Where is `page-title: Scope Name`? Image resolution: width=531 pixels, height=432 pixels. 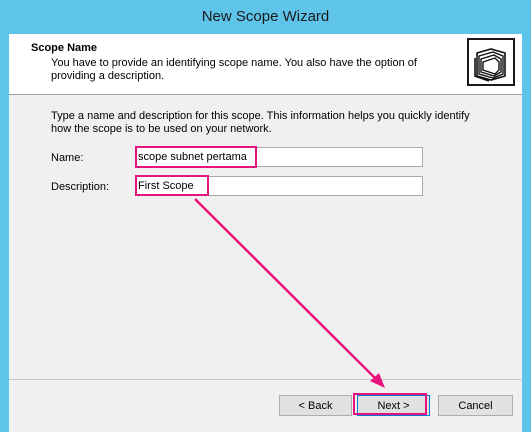 page-title: Scope Name is located at coordinates (64, 48).